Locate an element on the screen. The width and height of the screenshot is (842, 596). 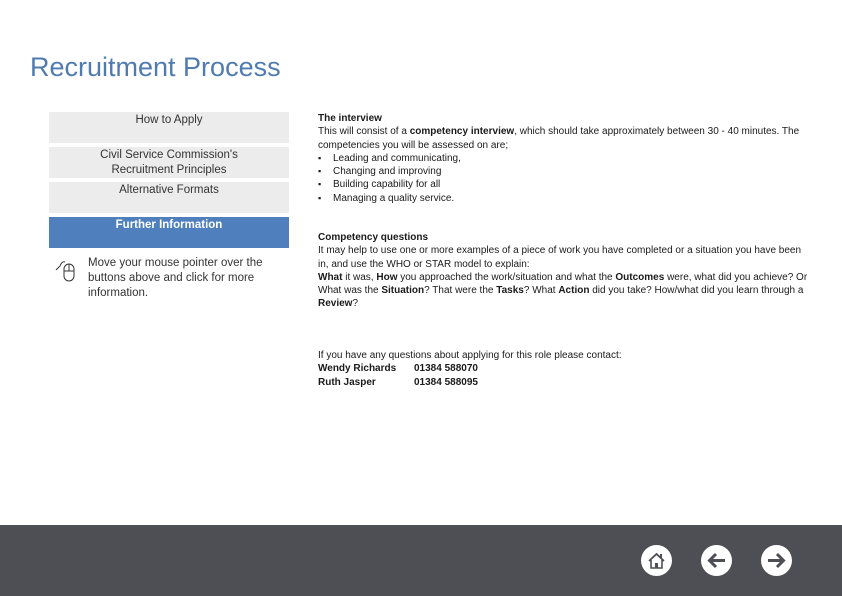
list-item: Managing a quality service. is located at coordinates (563, 199).